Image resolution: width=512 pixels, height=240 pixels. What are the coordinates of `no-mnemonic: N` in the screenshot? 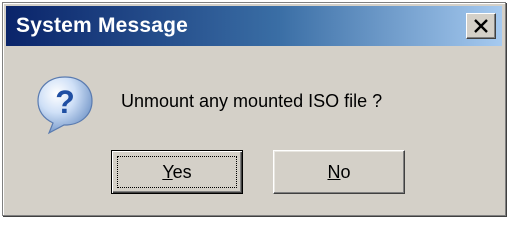 It's located at (334, 172).